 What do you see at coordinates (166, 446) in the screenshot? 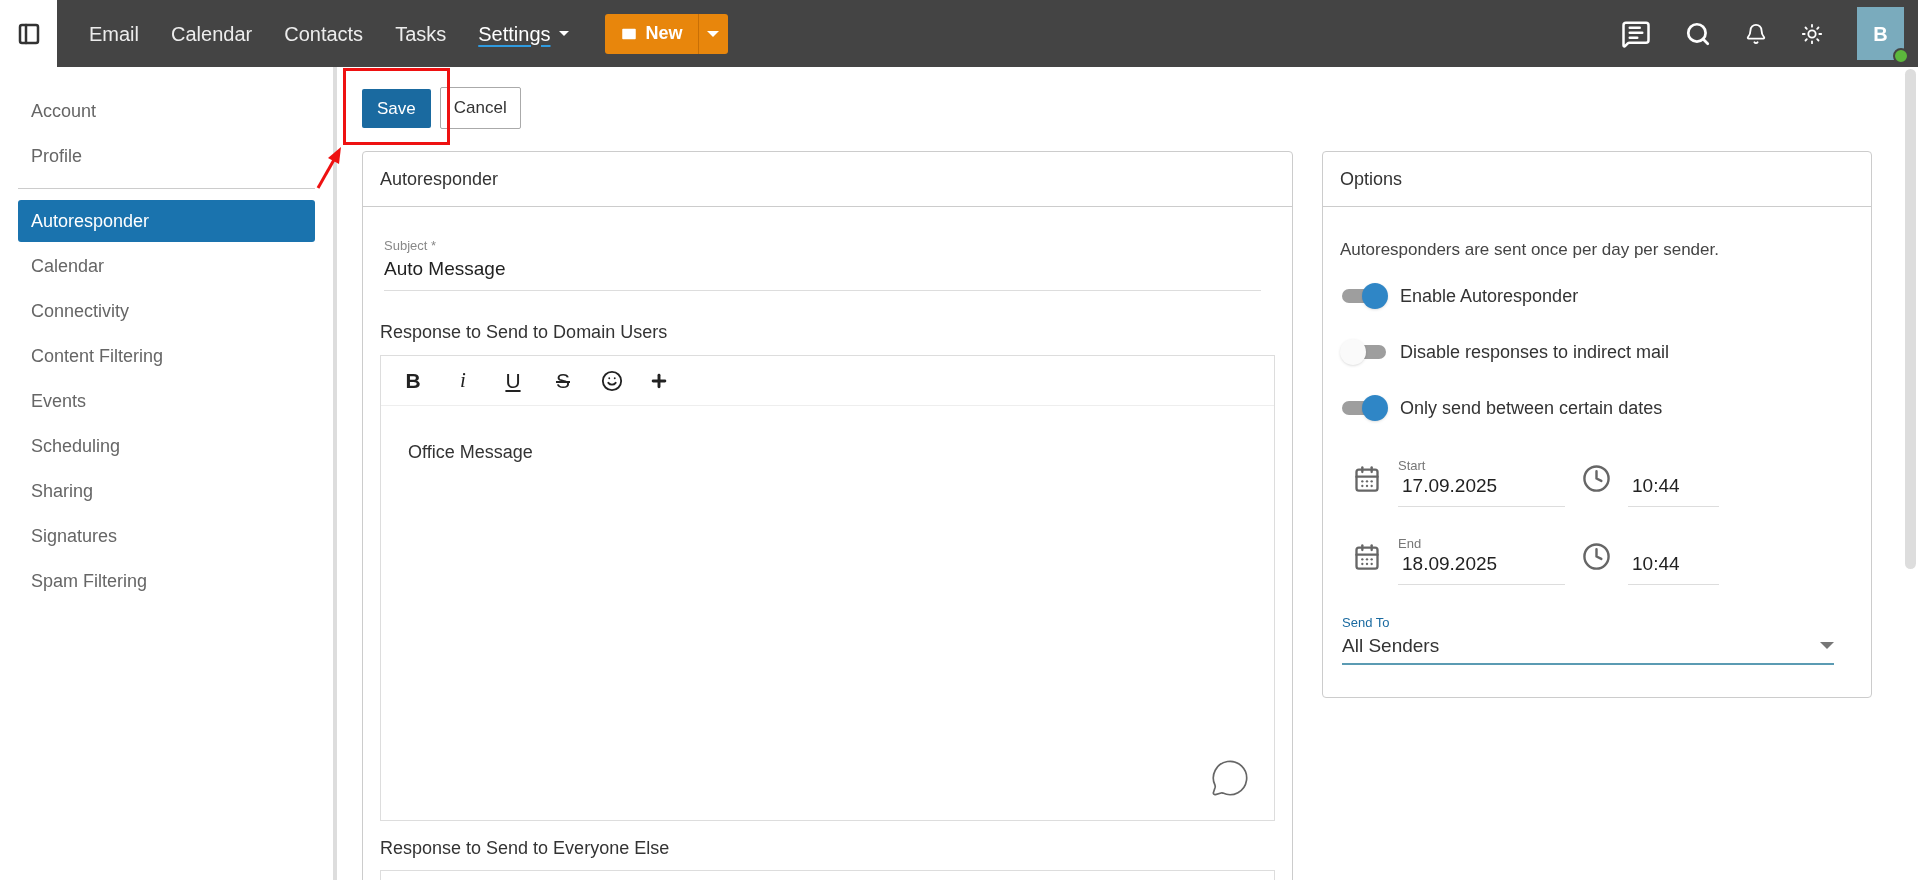
I see `sidebar-item: Scheduling` at bounding box center [166, 446].